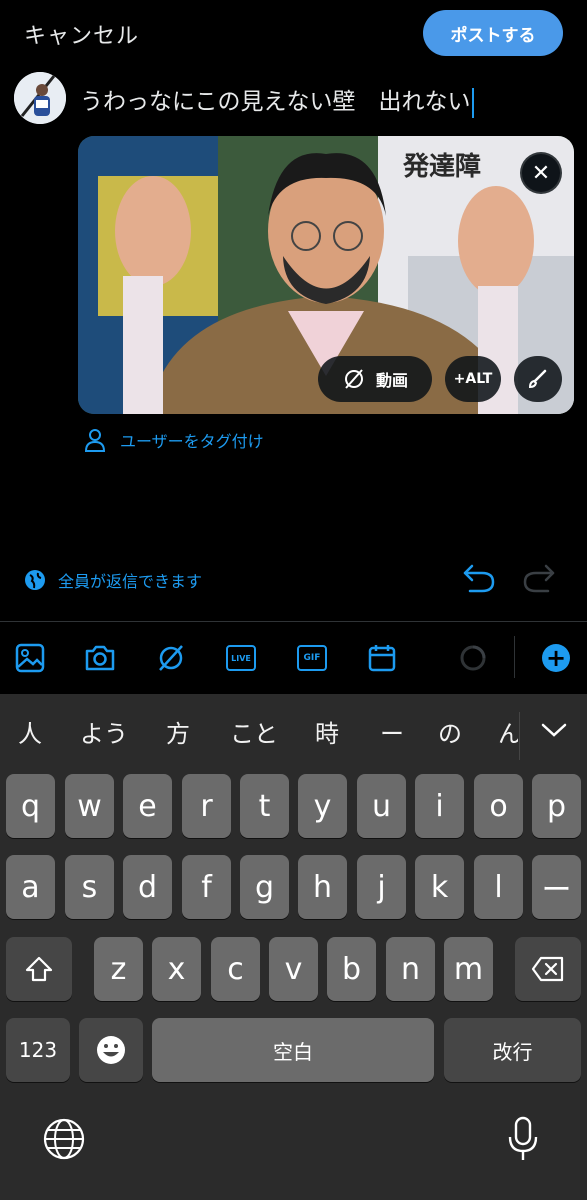 The height and width of the screenshot is (1200, 587). I want to click on backspace-icon, so click(547, 969).